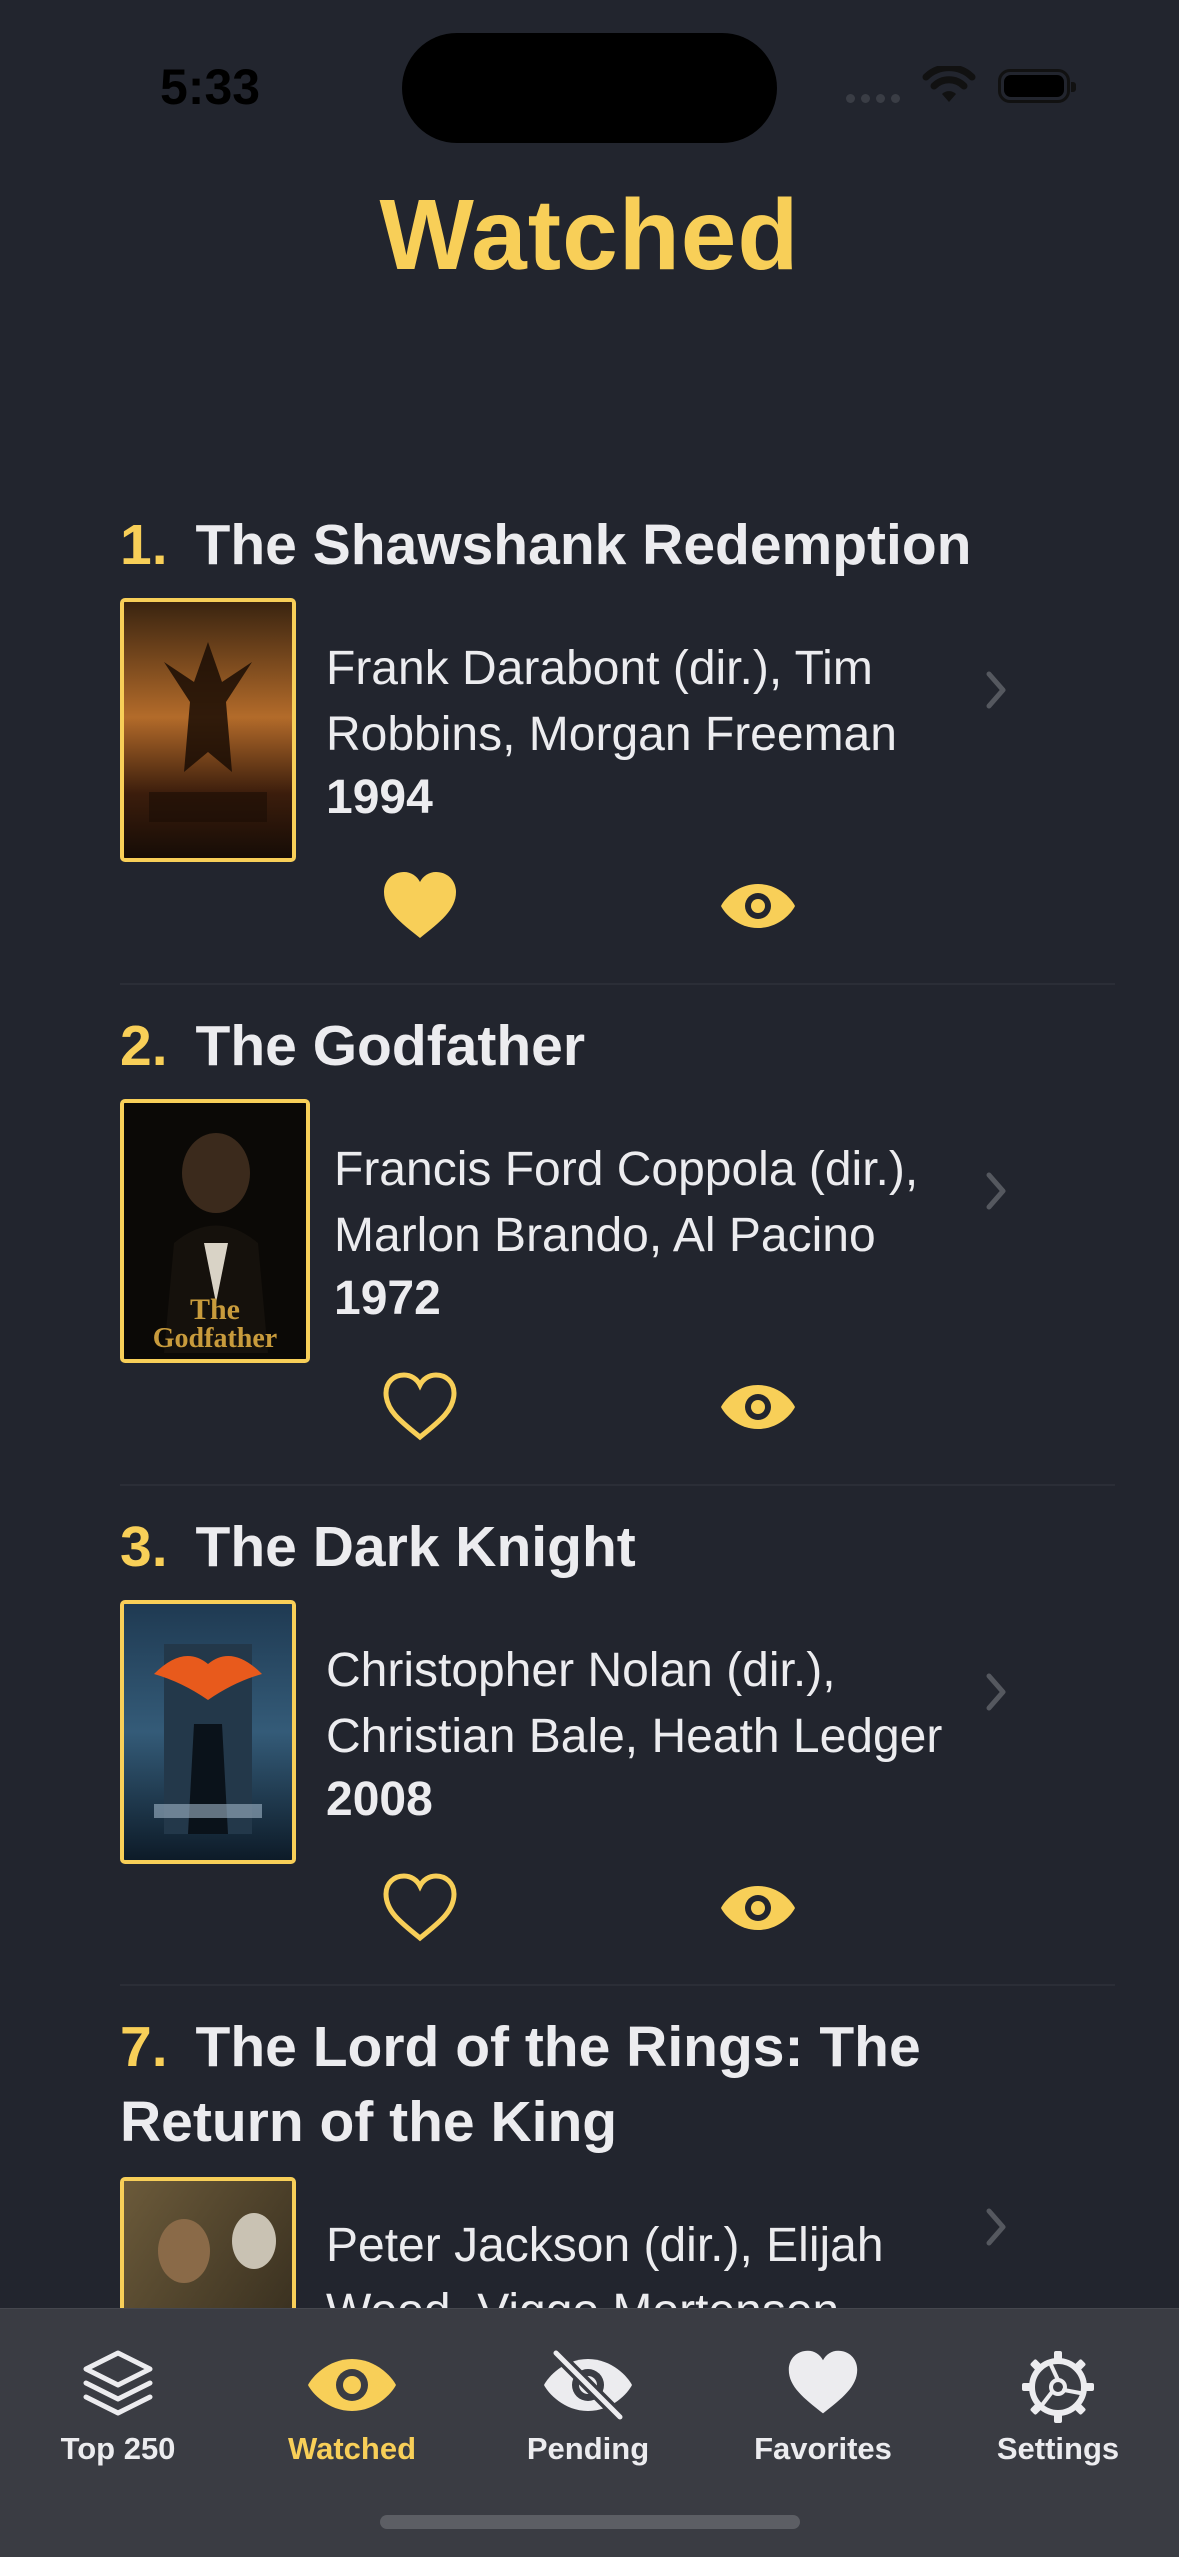 This screenshot has height=2557, width=1179. Describe the element at coordinates (949, 84) in the screenshot. I see `wifi-icon` at that location.